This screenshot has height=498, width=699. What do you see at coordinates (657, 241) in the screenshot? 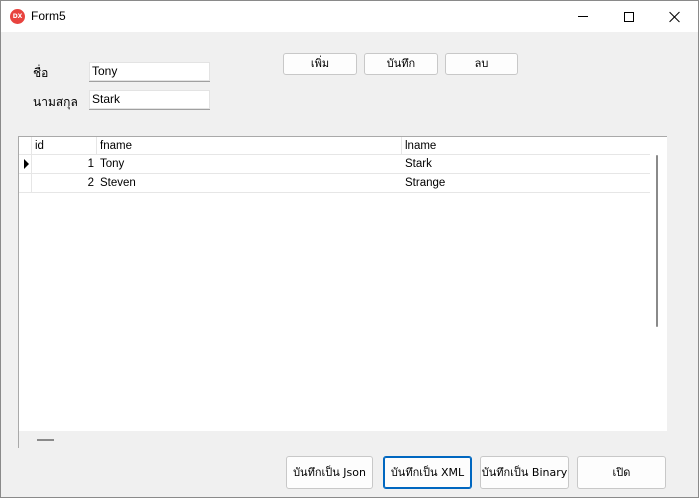
I see `vertical-scrollbar-thumb` at bounding box center [657, 241].